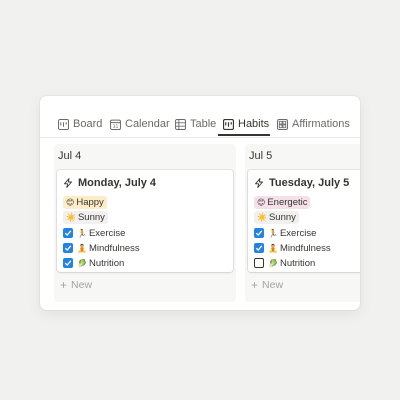  I want to click on column-header: Jul 4, so click(70, 156).